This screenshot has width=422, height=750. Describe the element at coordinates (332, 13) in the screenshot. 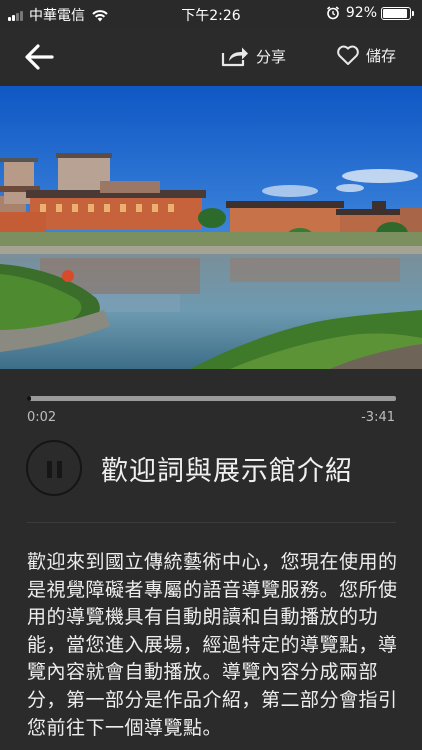

I see `alarm-icon` at that location.